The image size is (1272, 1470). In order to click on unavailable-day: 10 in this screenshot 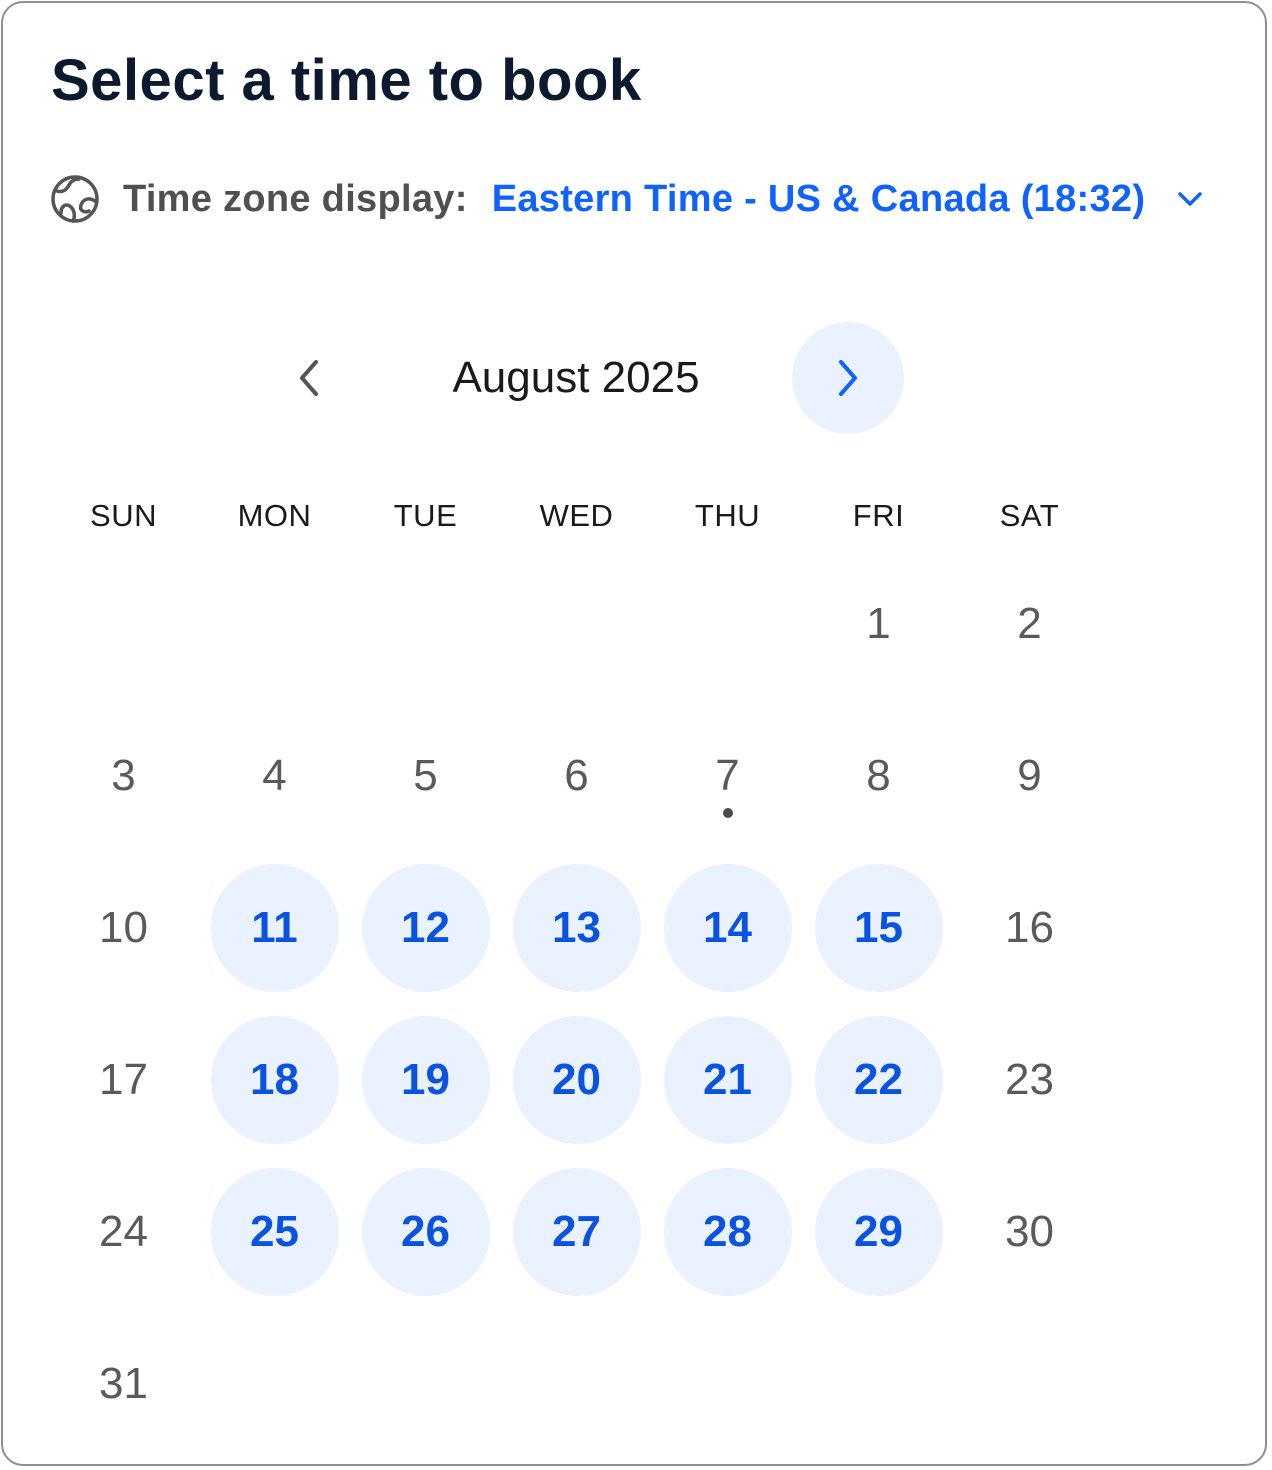, I will do `click(123, 927)`.